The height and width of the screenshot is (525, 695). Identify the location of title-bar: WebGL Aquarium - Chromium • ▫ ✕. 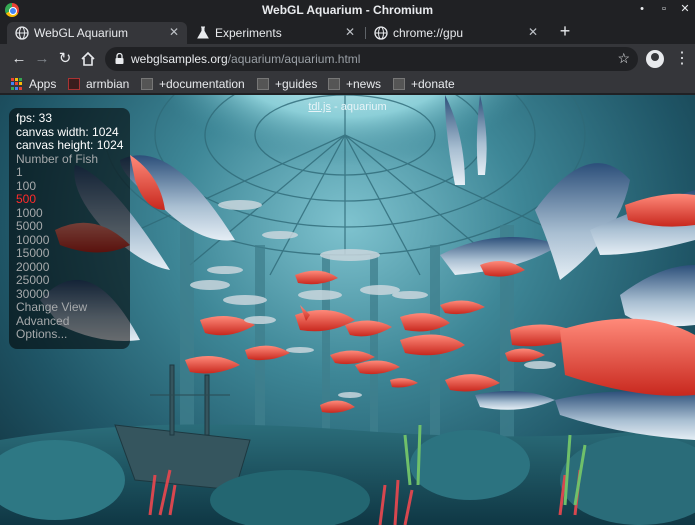
(347, 10).